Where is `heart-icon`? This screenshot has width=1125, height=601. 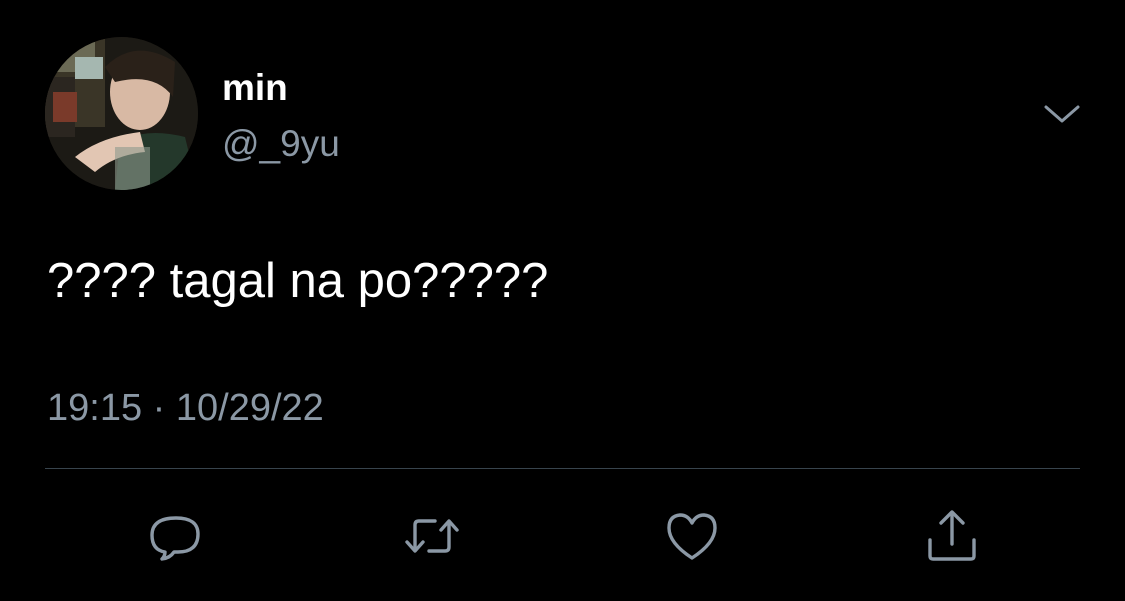 heart-icon is located at coordinates (692, 536).